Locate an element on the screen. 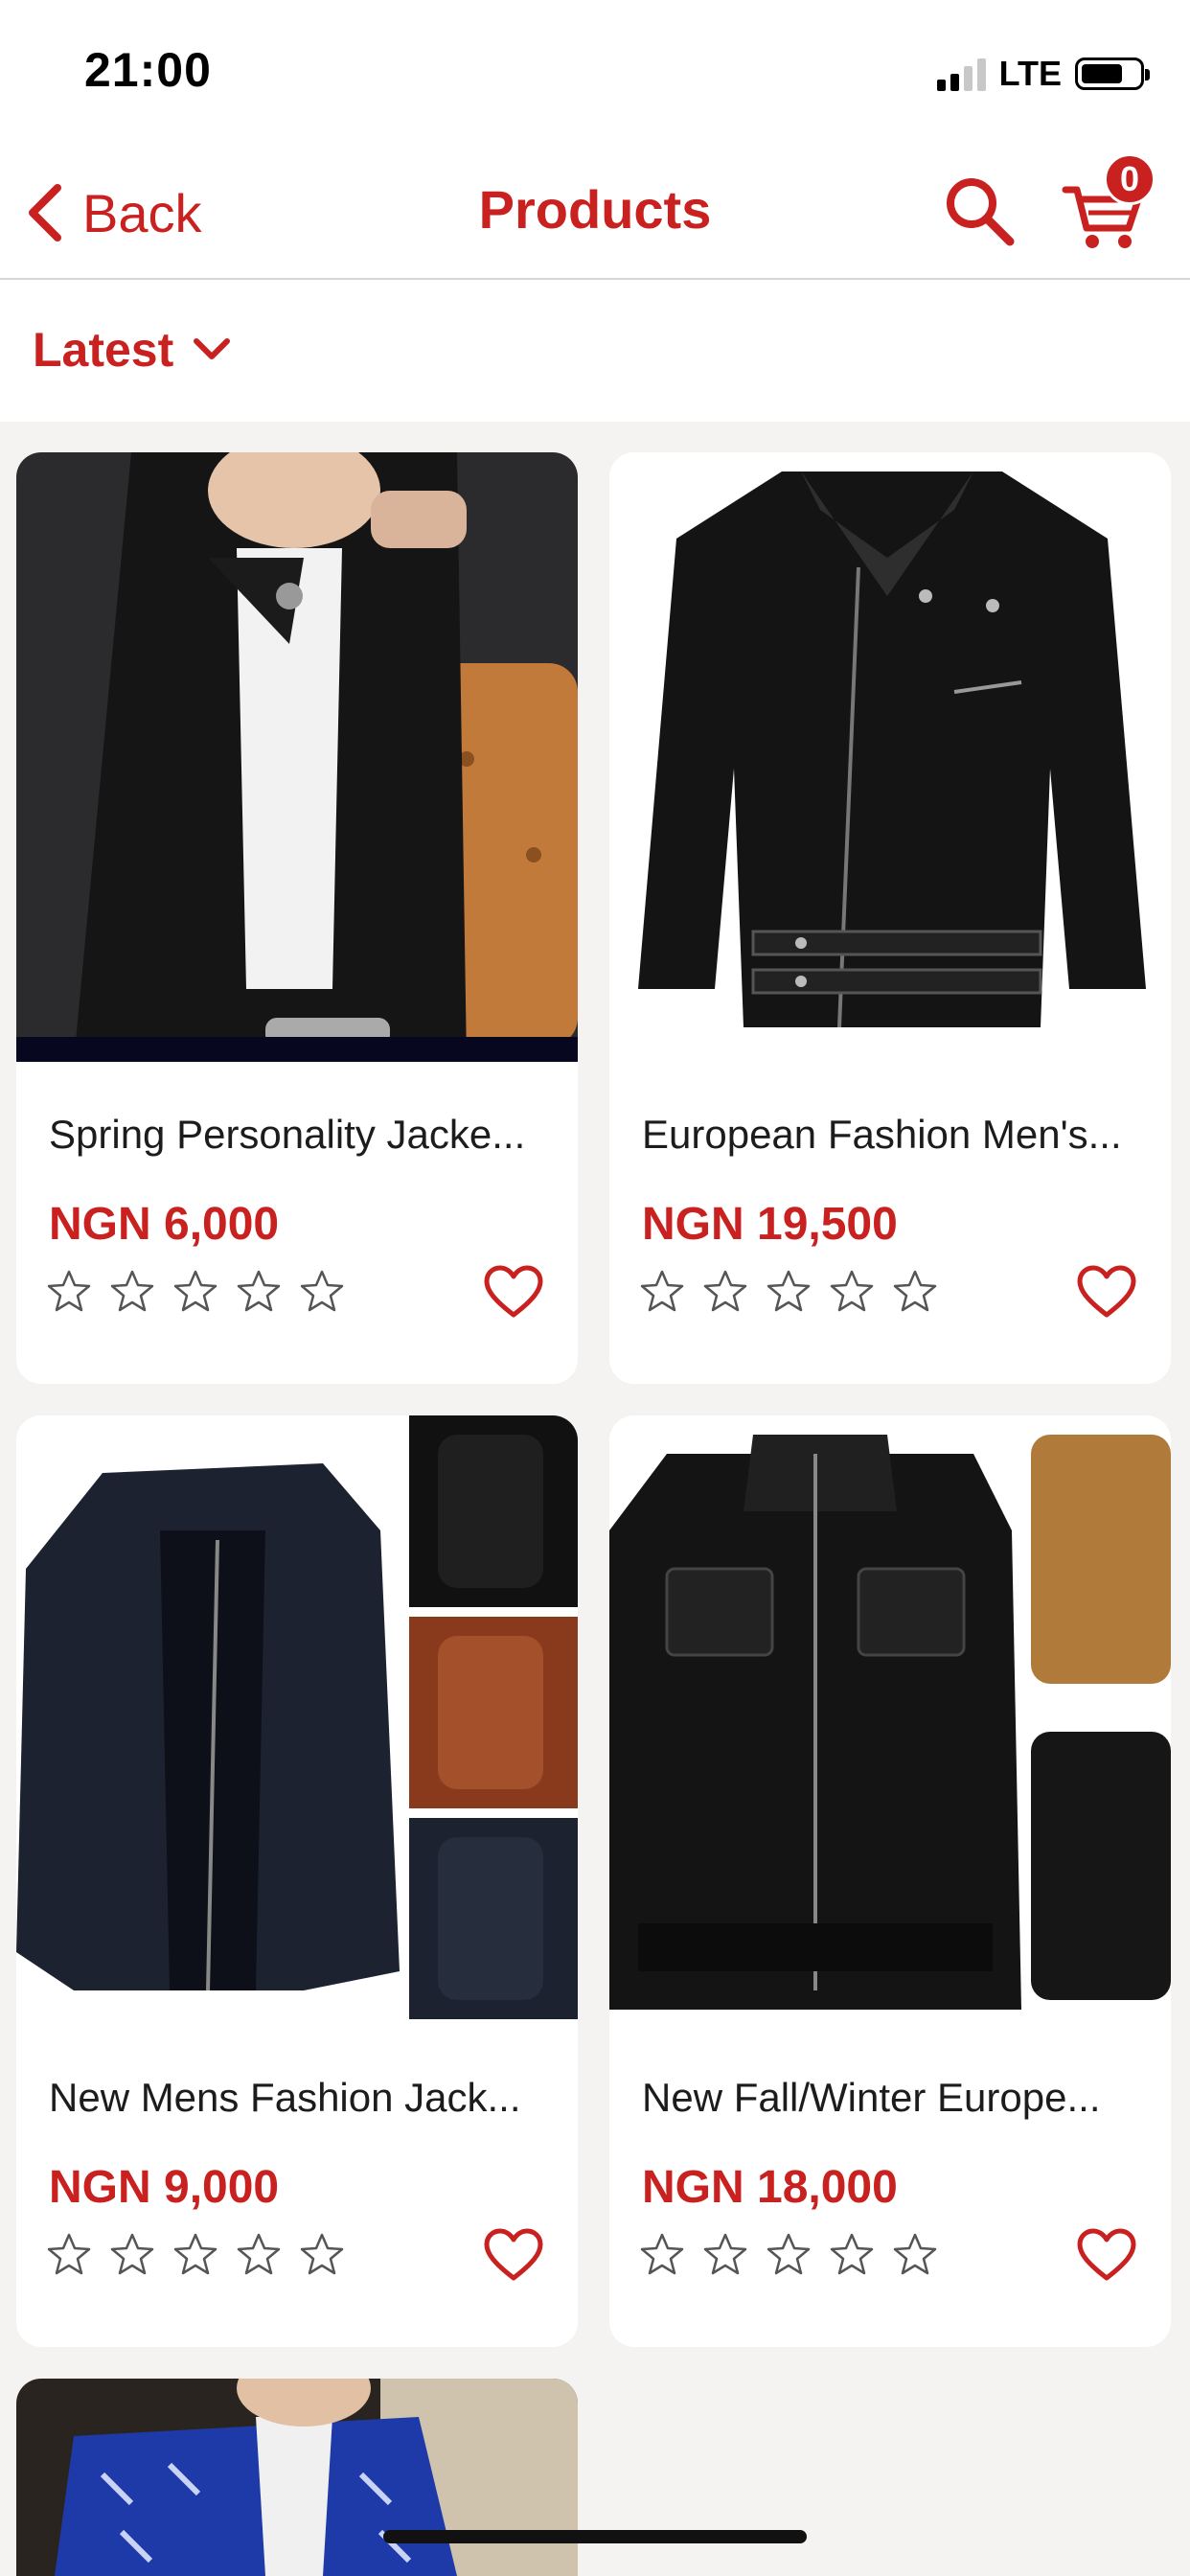 Image resolution: width=1190 pixels, height=2576 pixels. status-time: 21:00 is located at coordinates (148, 70).